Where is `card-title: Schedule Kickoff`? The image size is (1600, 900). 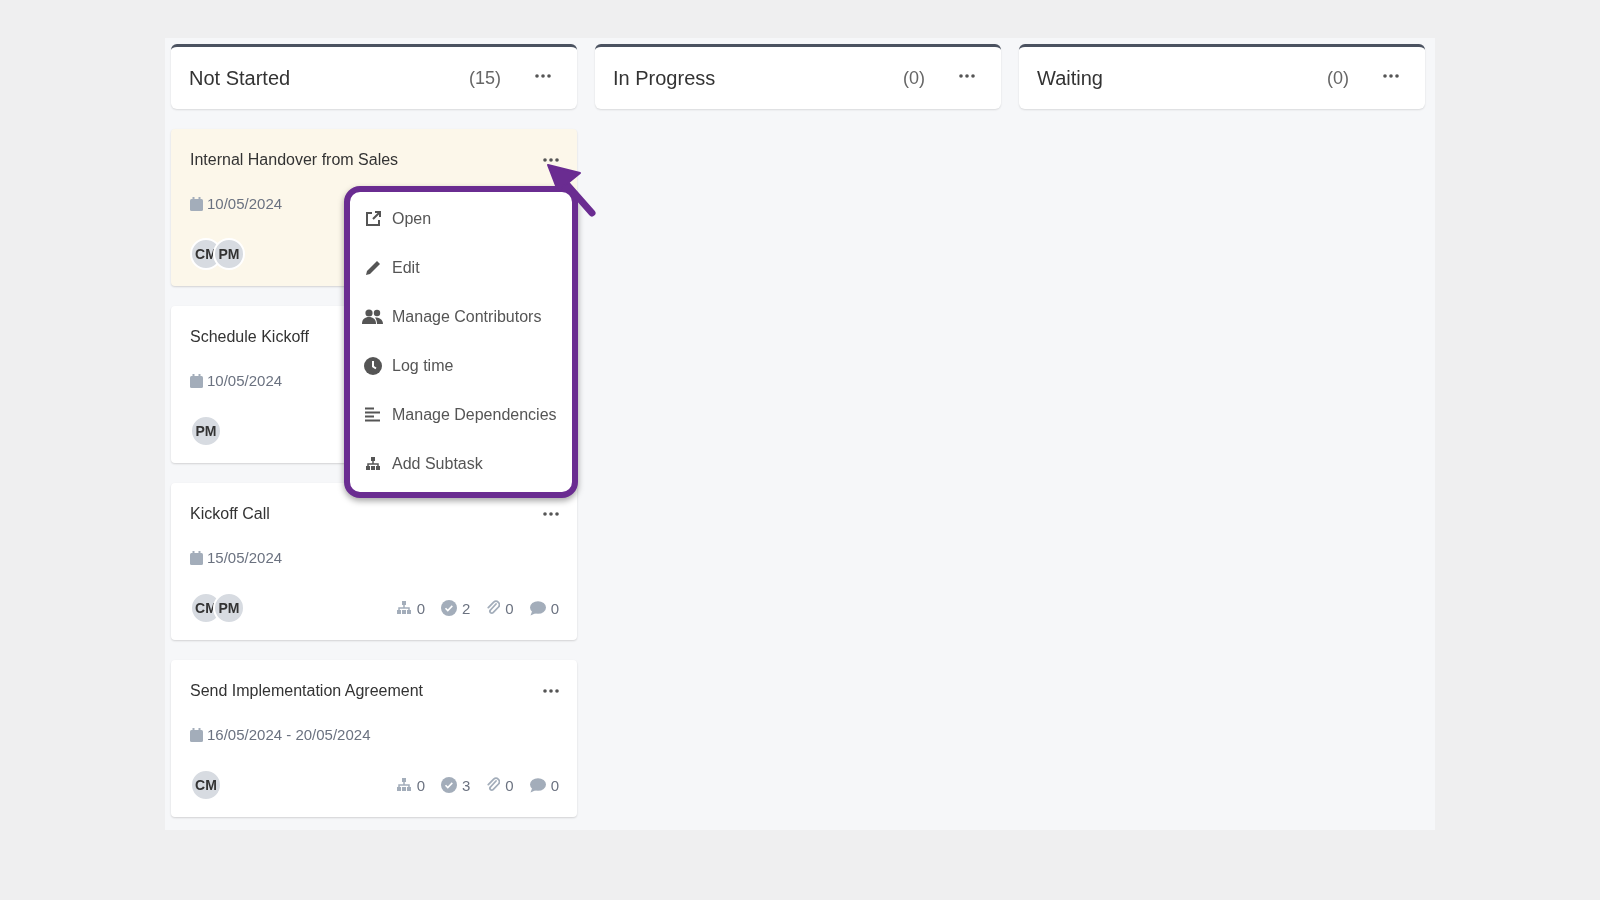
card-title: Schedule Kickoff is located at coordinates (249, 337).